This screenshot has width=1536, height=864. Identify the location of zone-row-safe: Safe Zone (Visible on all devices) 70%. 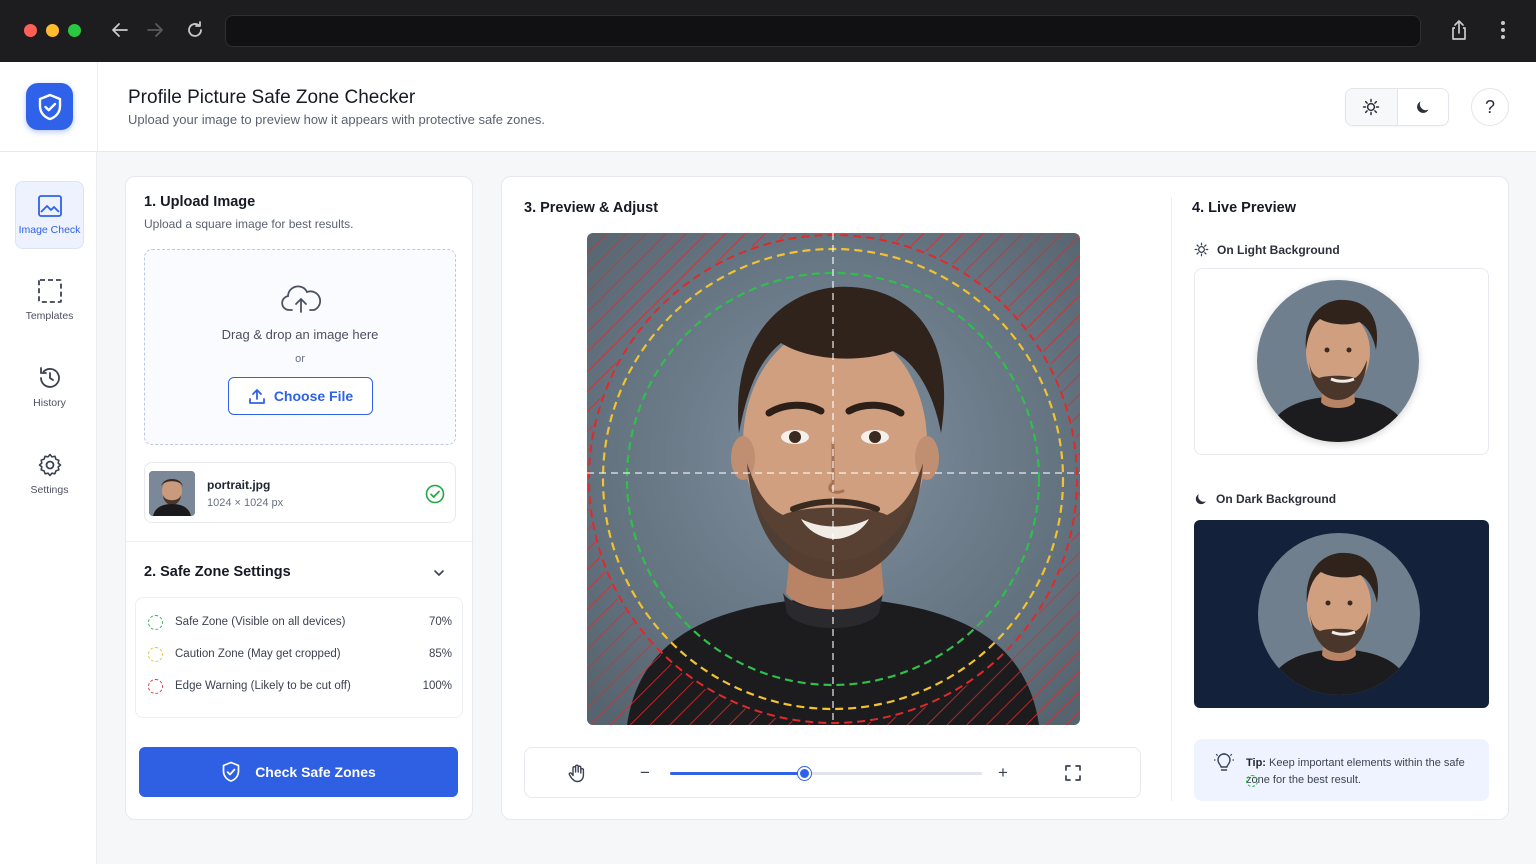
(300, 622).